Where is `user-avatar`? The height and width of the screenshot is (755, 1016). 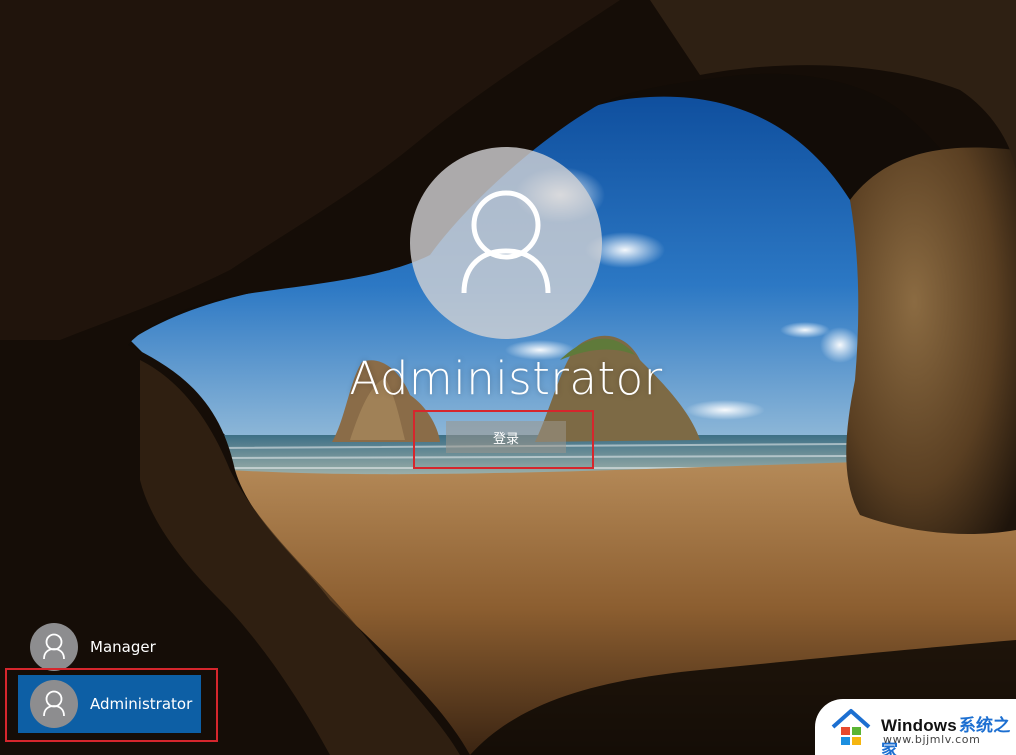 user-avatar is located at coordinates (506, 243).